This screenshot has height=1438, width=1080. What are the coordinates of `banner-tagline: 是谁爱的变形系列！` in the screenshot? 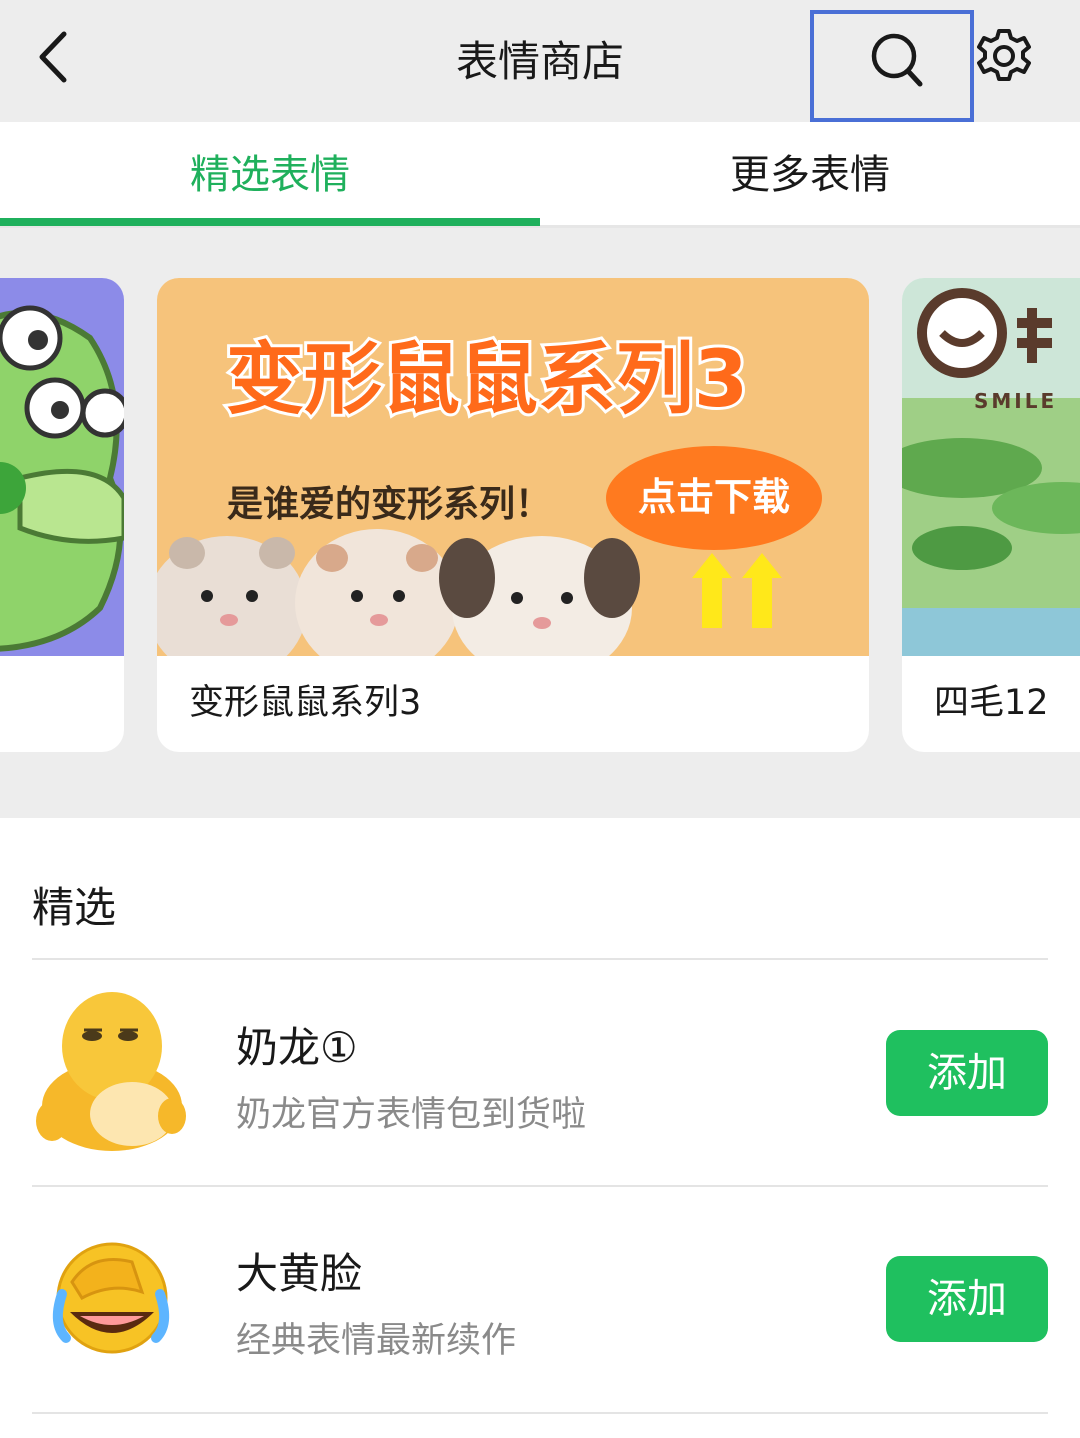 It's located at (389, 504).